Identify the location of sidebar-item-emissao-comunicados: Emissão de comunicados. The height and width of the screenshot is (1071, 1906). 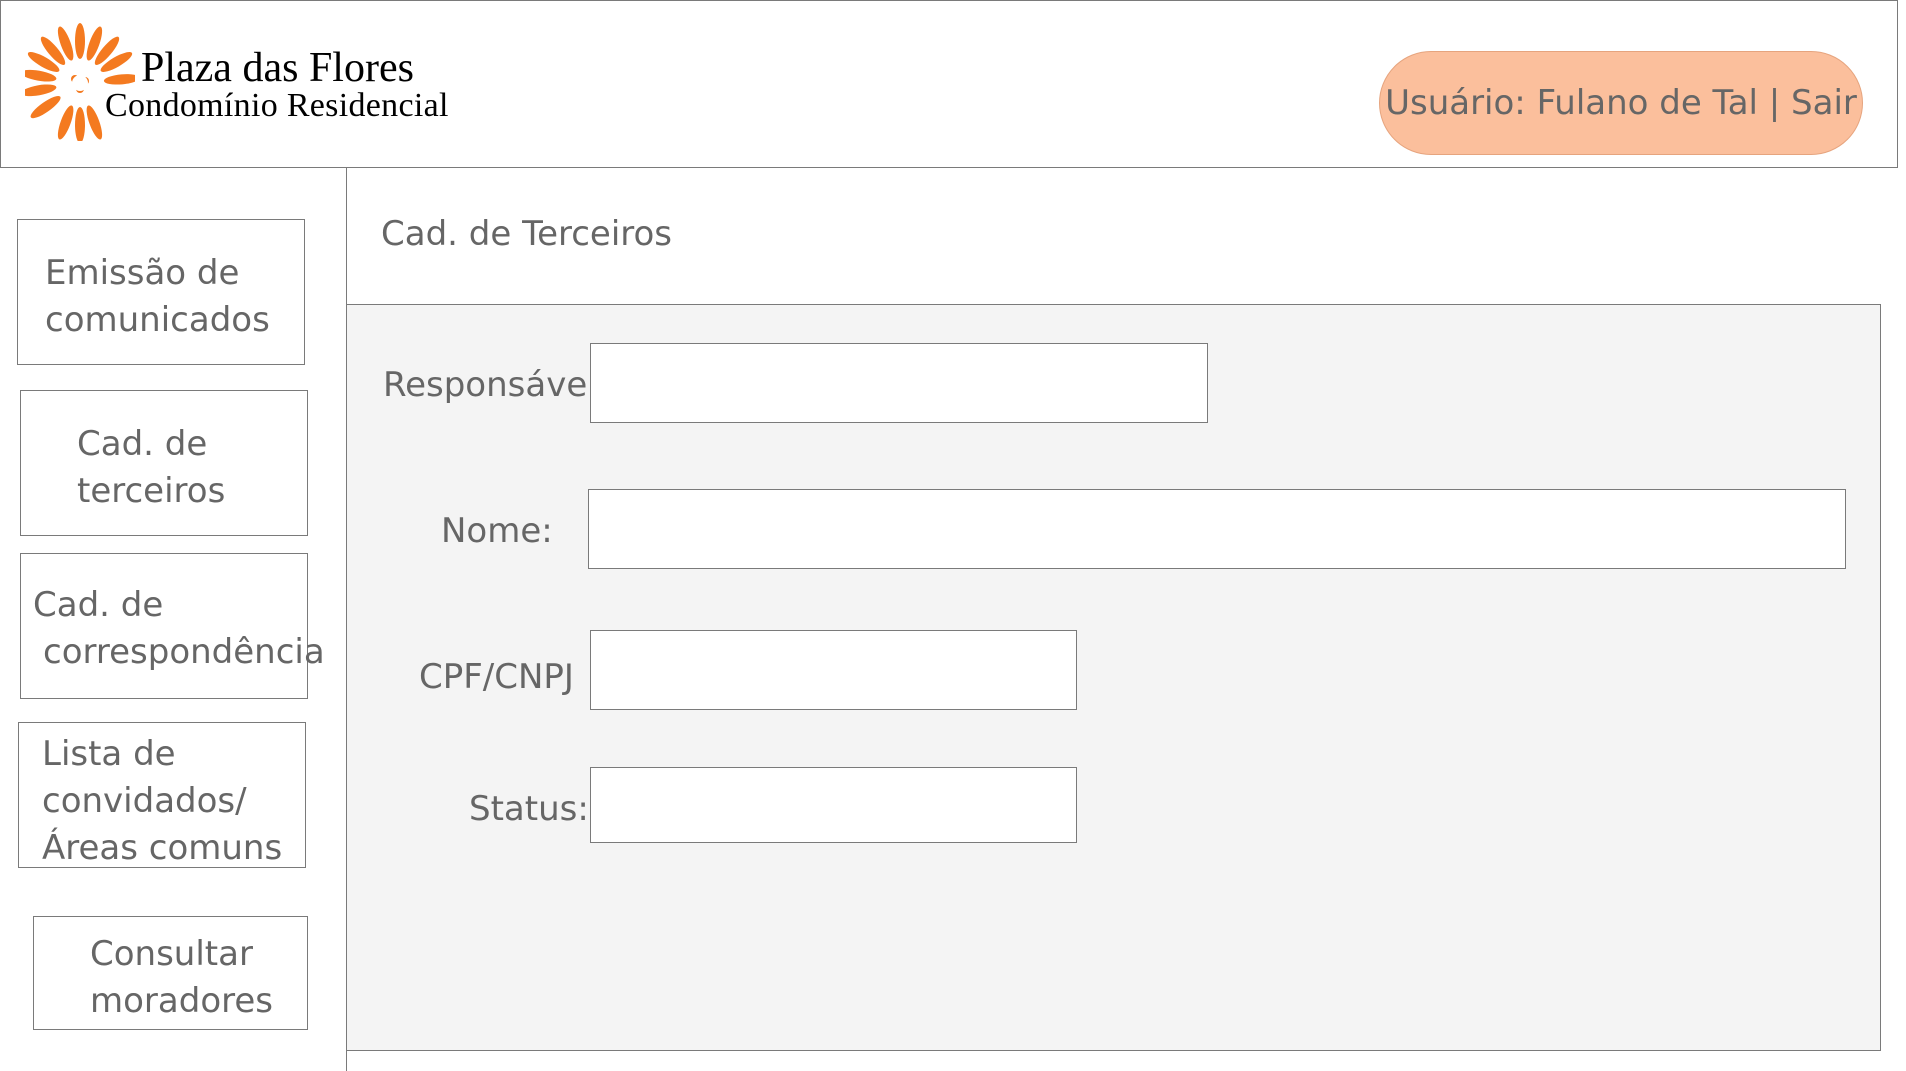
(161, 292).